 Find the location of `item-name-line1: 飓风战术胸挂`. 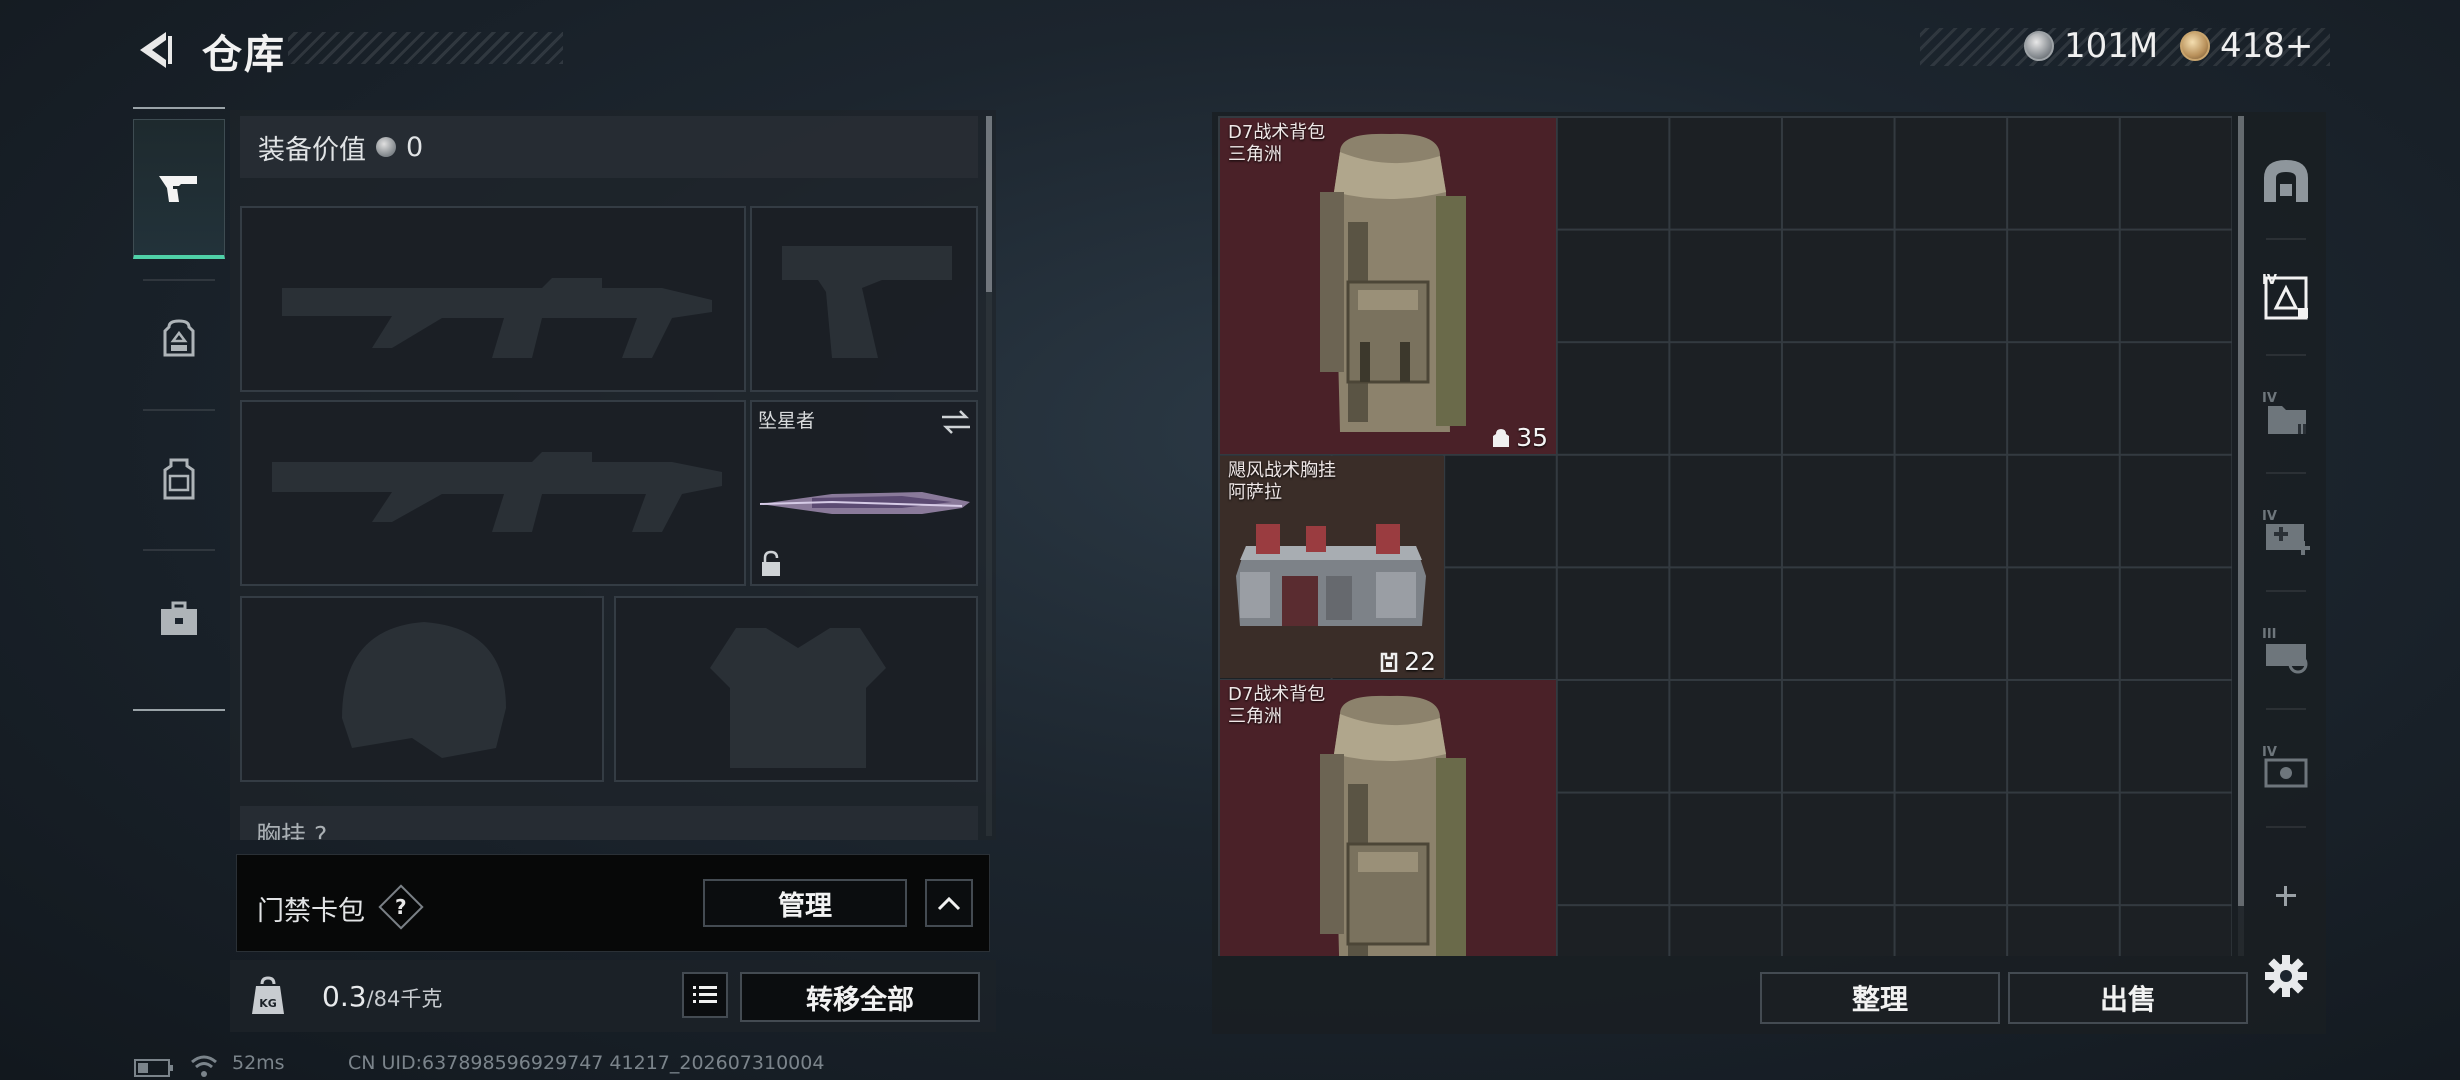

item-name-line1: 飓风战术胸挂 is located at coordinates (1282, 470).